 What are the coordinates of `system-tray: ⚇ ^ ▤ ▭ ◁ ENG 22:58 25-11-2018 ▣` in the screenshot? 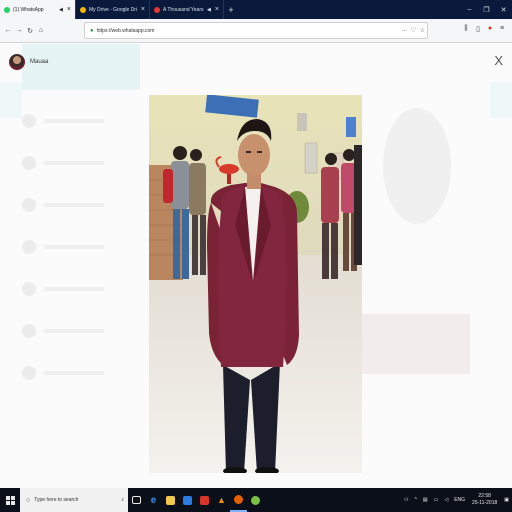 It's located at (456, 500).